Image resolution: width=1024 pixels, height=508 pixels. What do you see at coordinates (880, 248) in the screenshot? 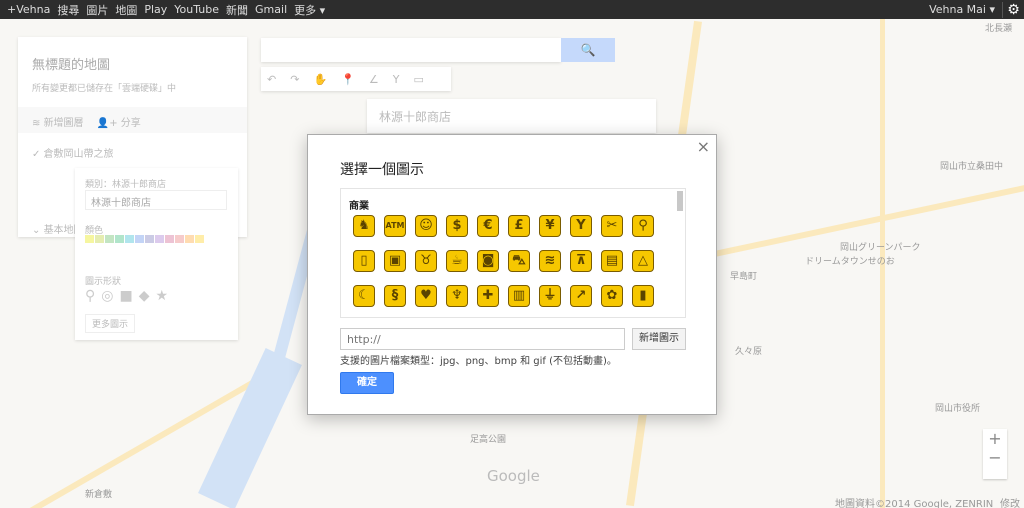
I see `map-label: 岡山グリーンパーク` at bounding box center [880, 248].